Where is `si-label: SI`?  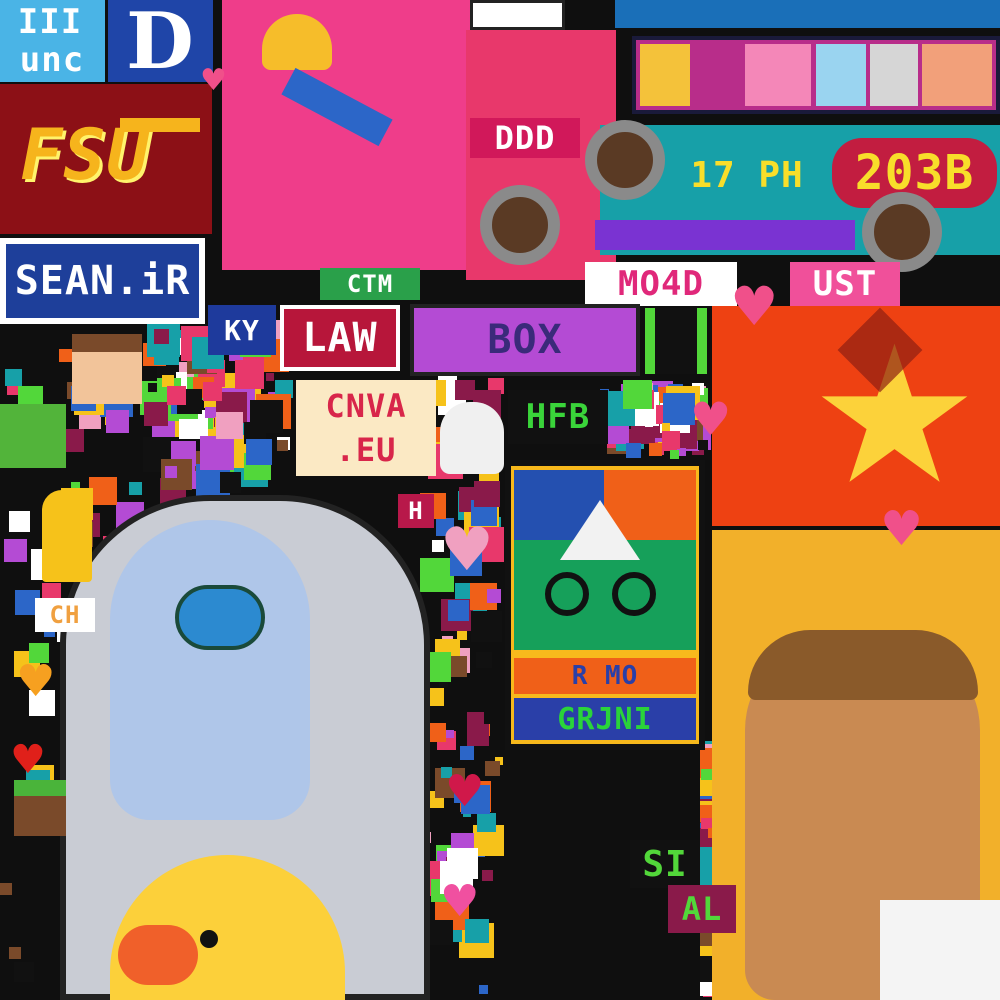 si-label: SI is located at coordinates (665, 864).